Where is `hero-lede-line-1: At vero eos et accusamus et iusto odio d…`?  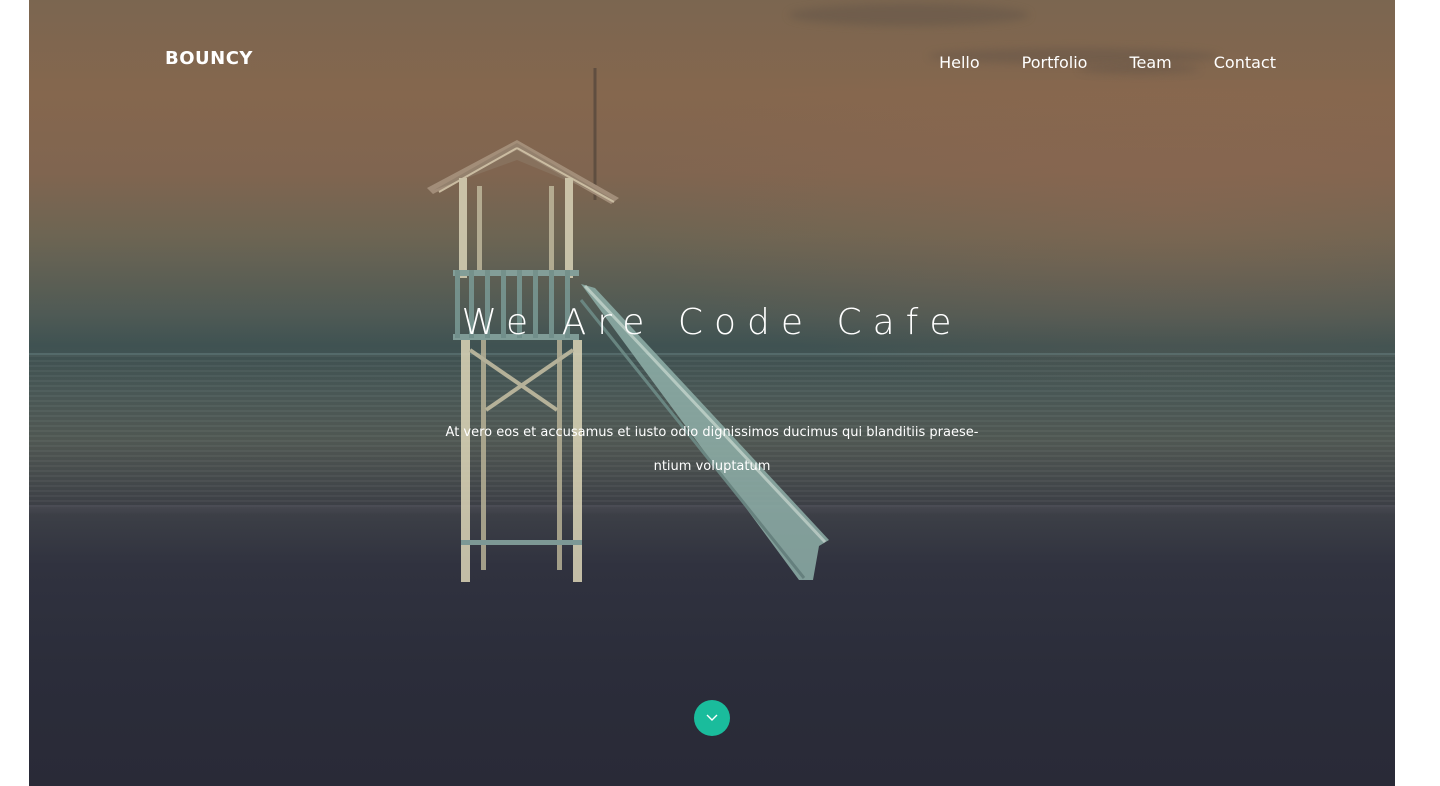
hero-lede-line-1: At vero eos et accusamus et iusto odio d… is located at coordinates (712, 432).